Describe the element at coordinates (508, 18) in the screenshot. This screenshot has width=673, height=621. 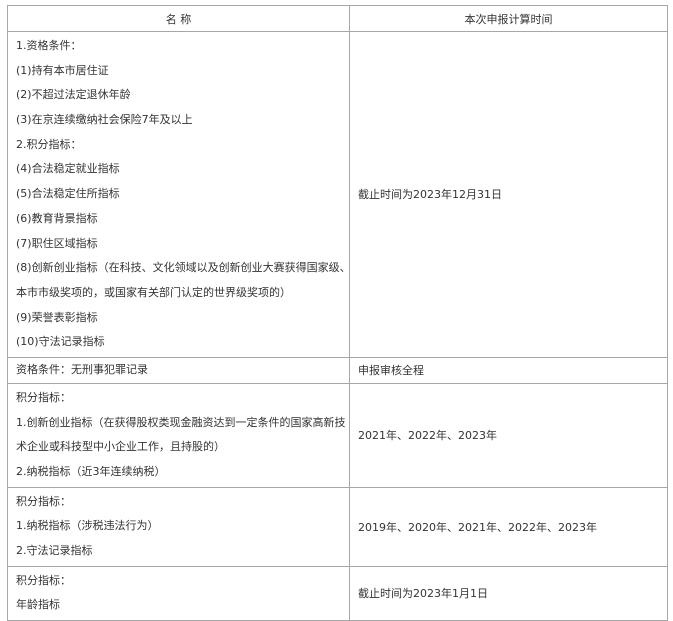
I see `header-time: 本次申报计算时间` at that location.